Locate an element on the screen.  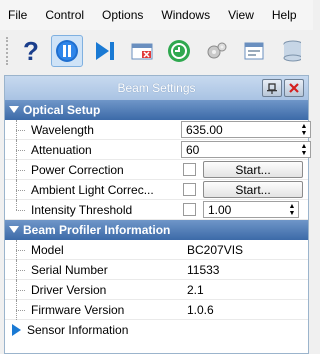
pause-icon is located at coordinates (67, 51).